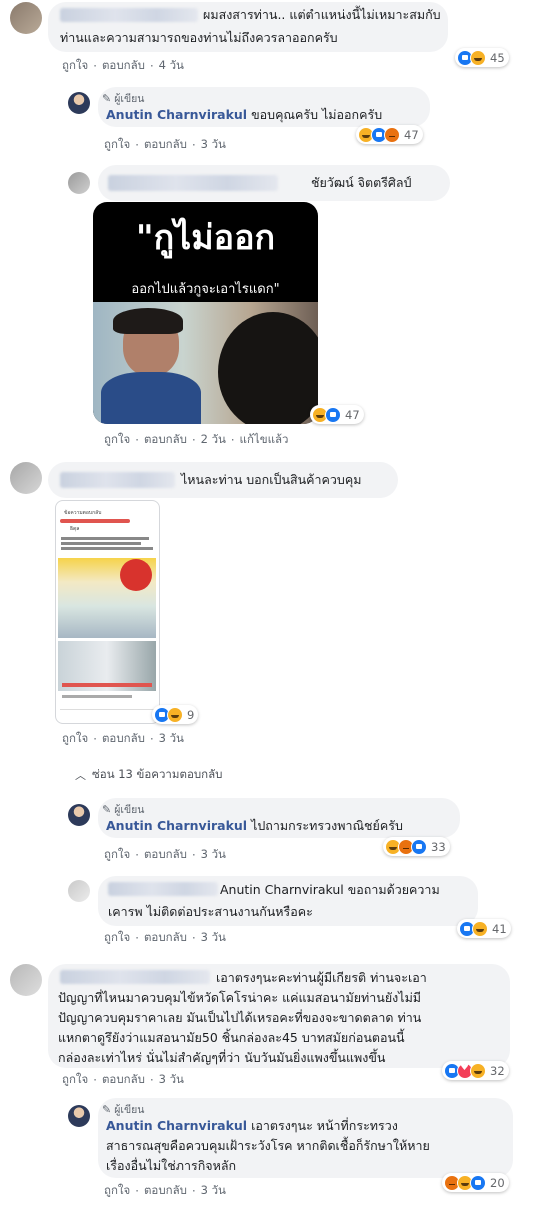 This screenshot has width=550, height=1214. What do you see at coordinates (213, 440) in the screenshot?
I see `timestamp: 2 วัน` at bounding box center [213, 440].